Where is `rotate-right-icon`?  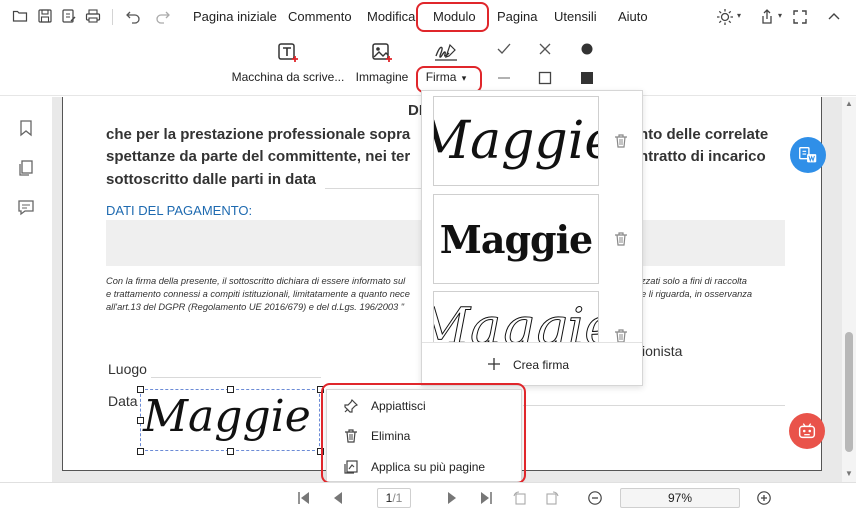 rotate-right-icon is located at coordinates (552, 498).